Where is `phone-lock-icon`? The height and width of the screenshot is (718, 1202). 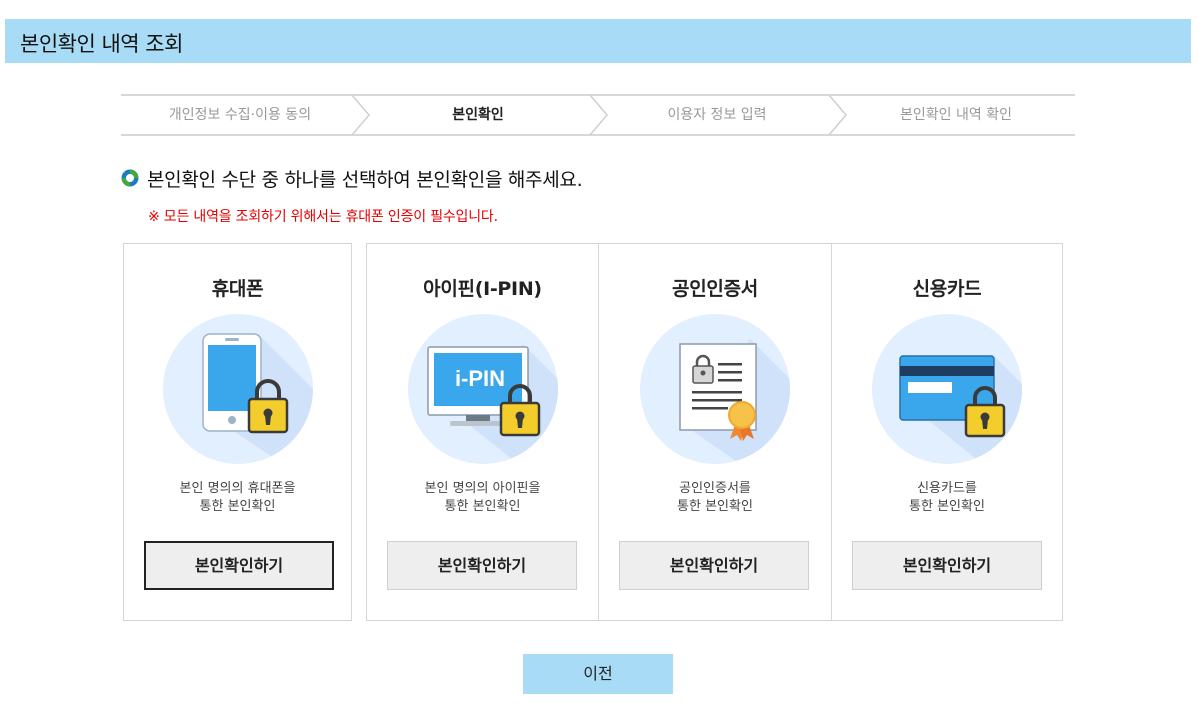
phone-lock-icon is located at coordinates (238, 389).